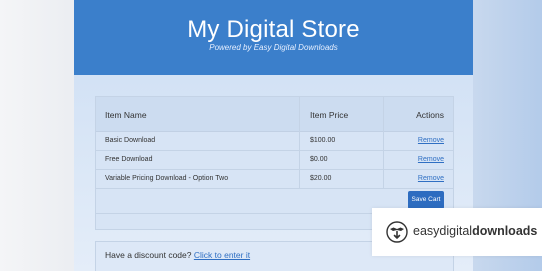 Image resolution: width=542 pixels, height=271 pixels. Describe the element at coordinates (397, 232) in the screenshot. I see `edd-logo-icon` at that location.